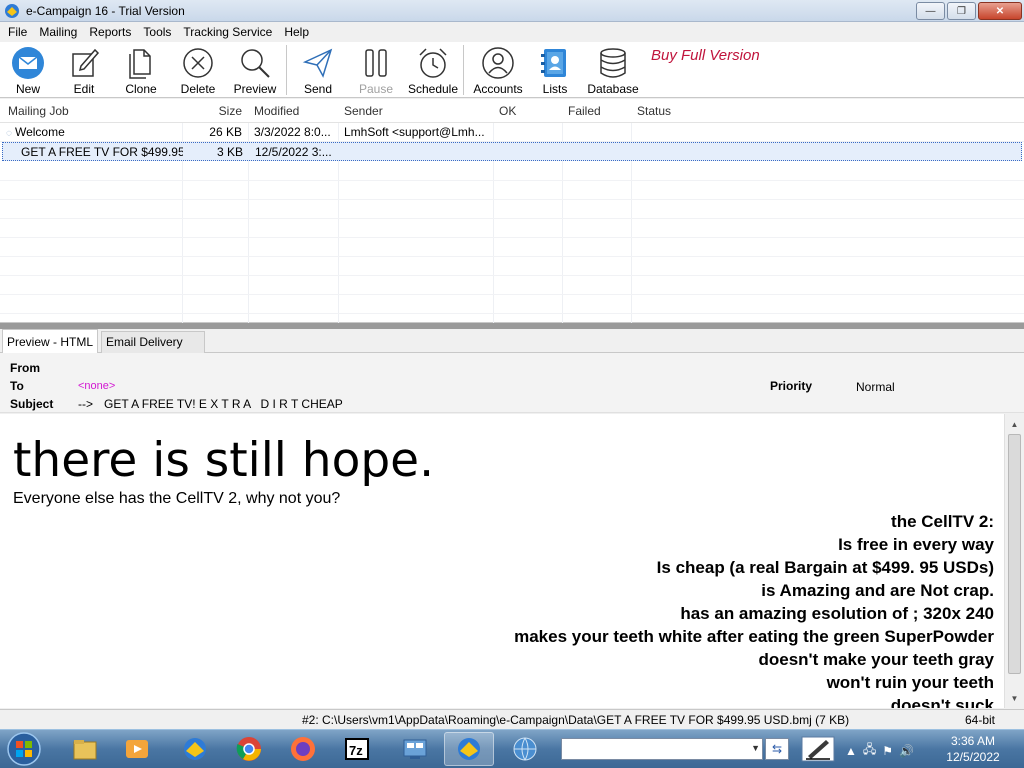 This screenshot has width=1024, height=768. Describe the element at coordinates (555, 89) in the screenshot. I see `lists-label: Lists` at that location.